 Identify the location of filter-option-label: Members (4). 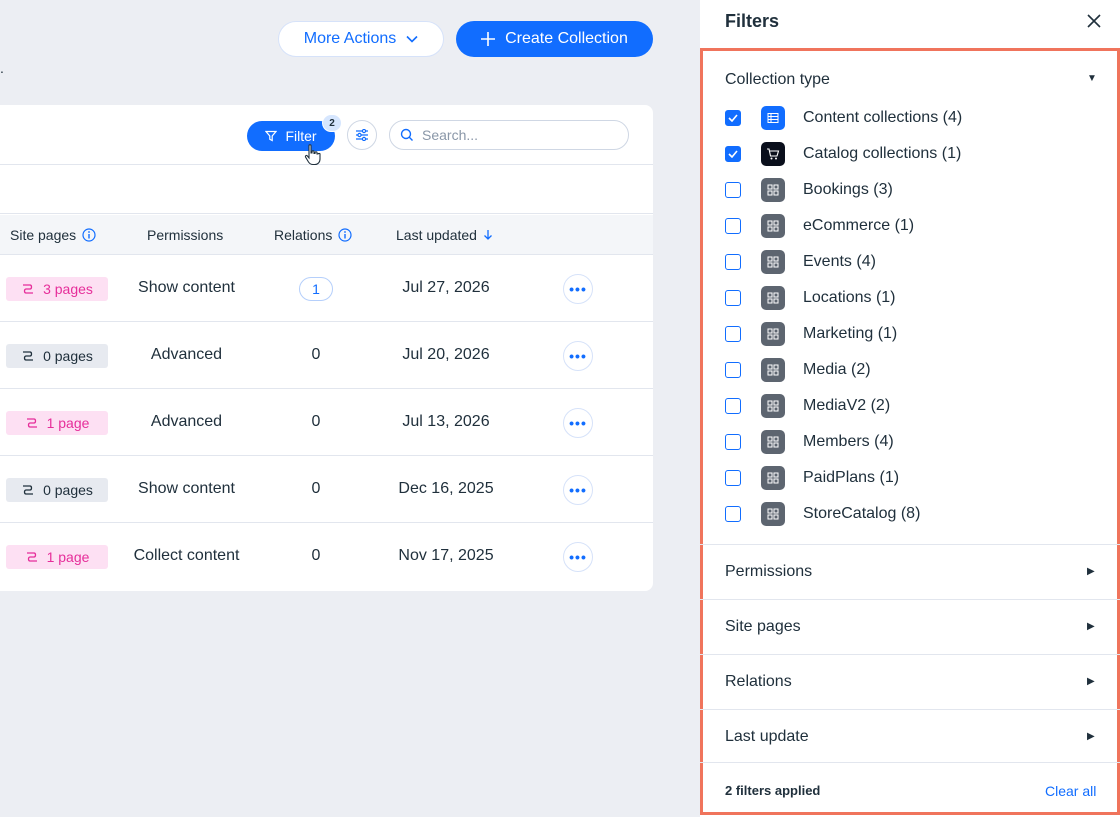
(848, 441).